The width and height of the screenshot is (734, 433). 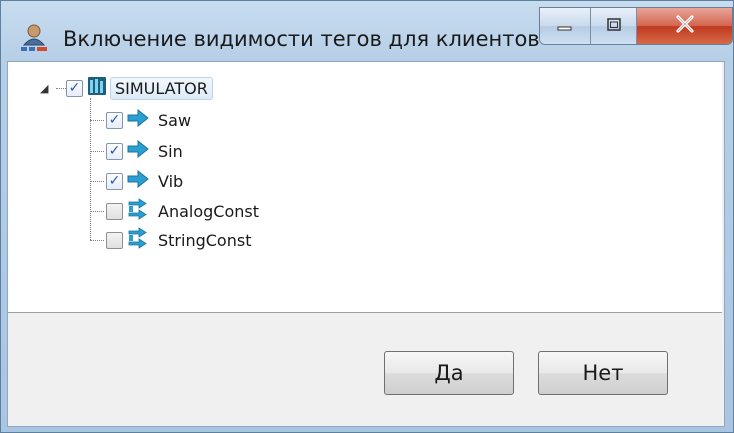 I want to click on minimize-icon, so click(x=565, y=26).